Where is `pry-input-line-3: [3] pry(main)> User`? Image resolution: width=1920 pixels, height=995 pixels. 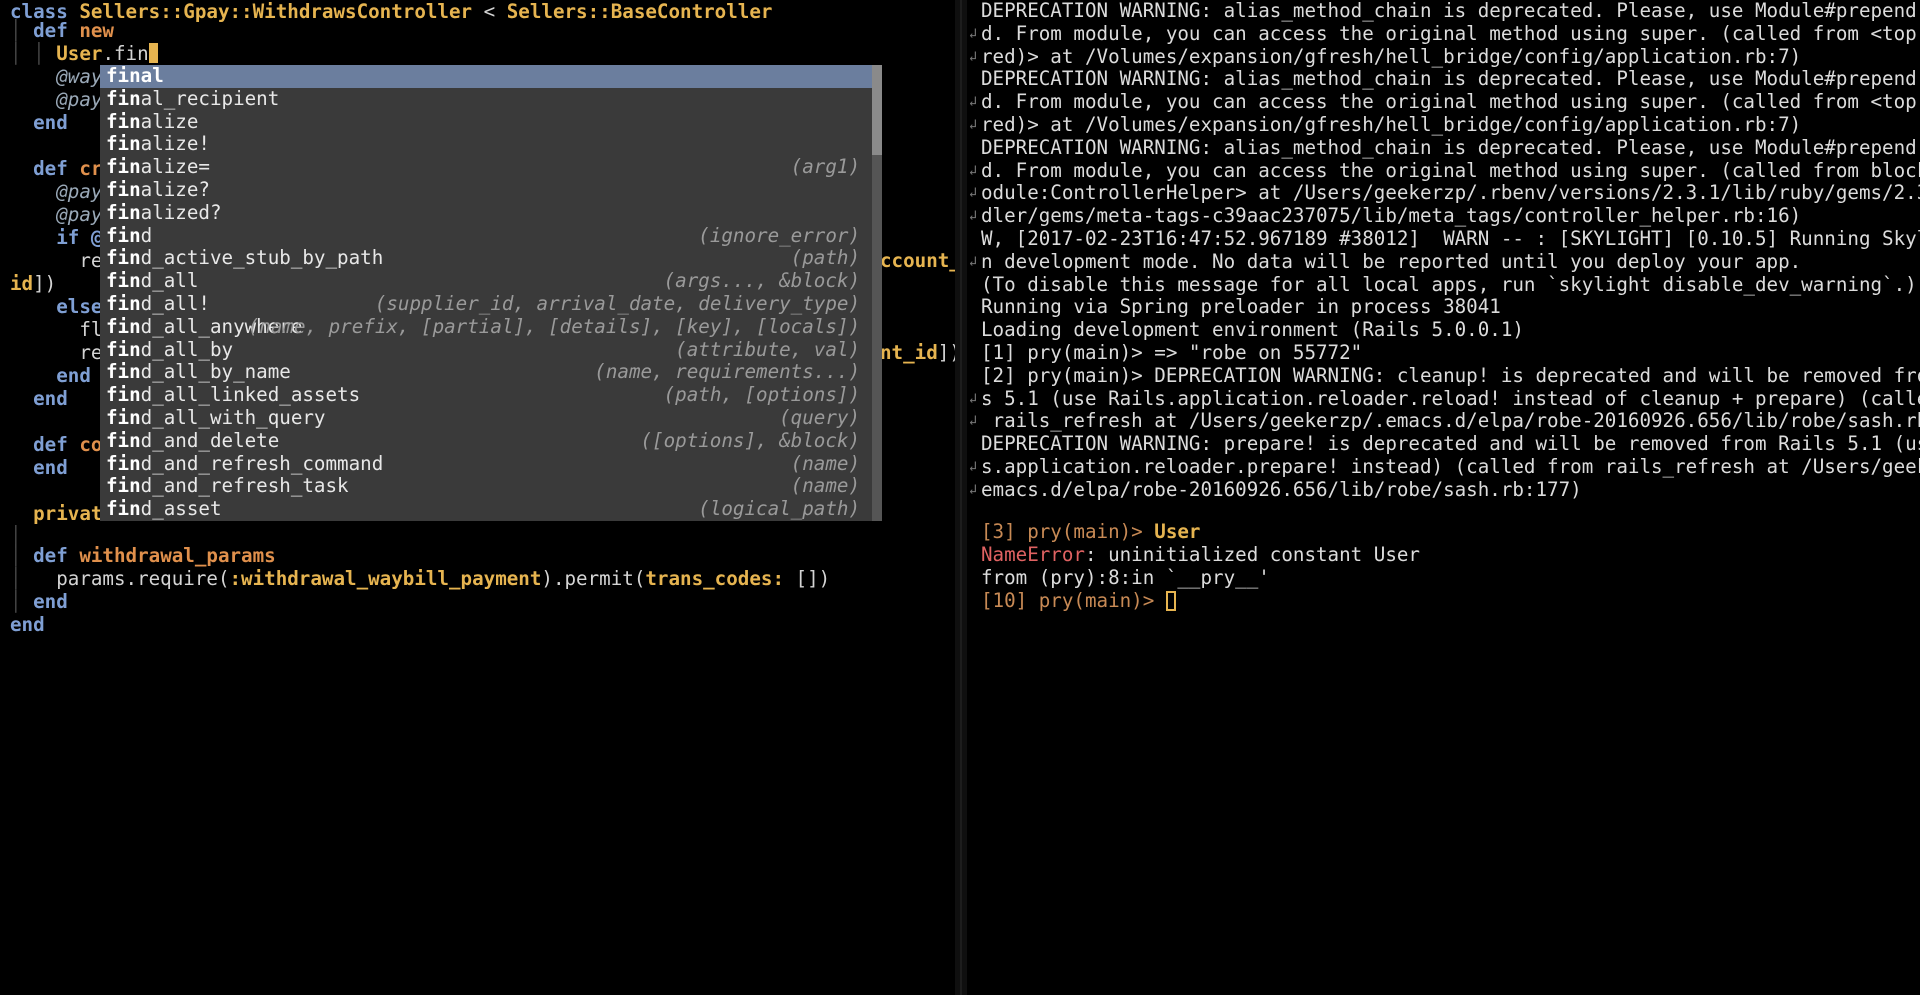 pry-input-line-3: [3] pry(main)> User is located at coordinates (1091, 532).